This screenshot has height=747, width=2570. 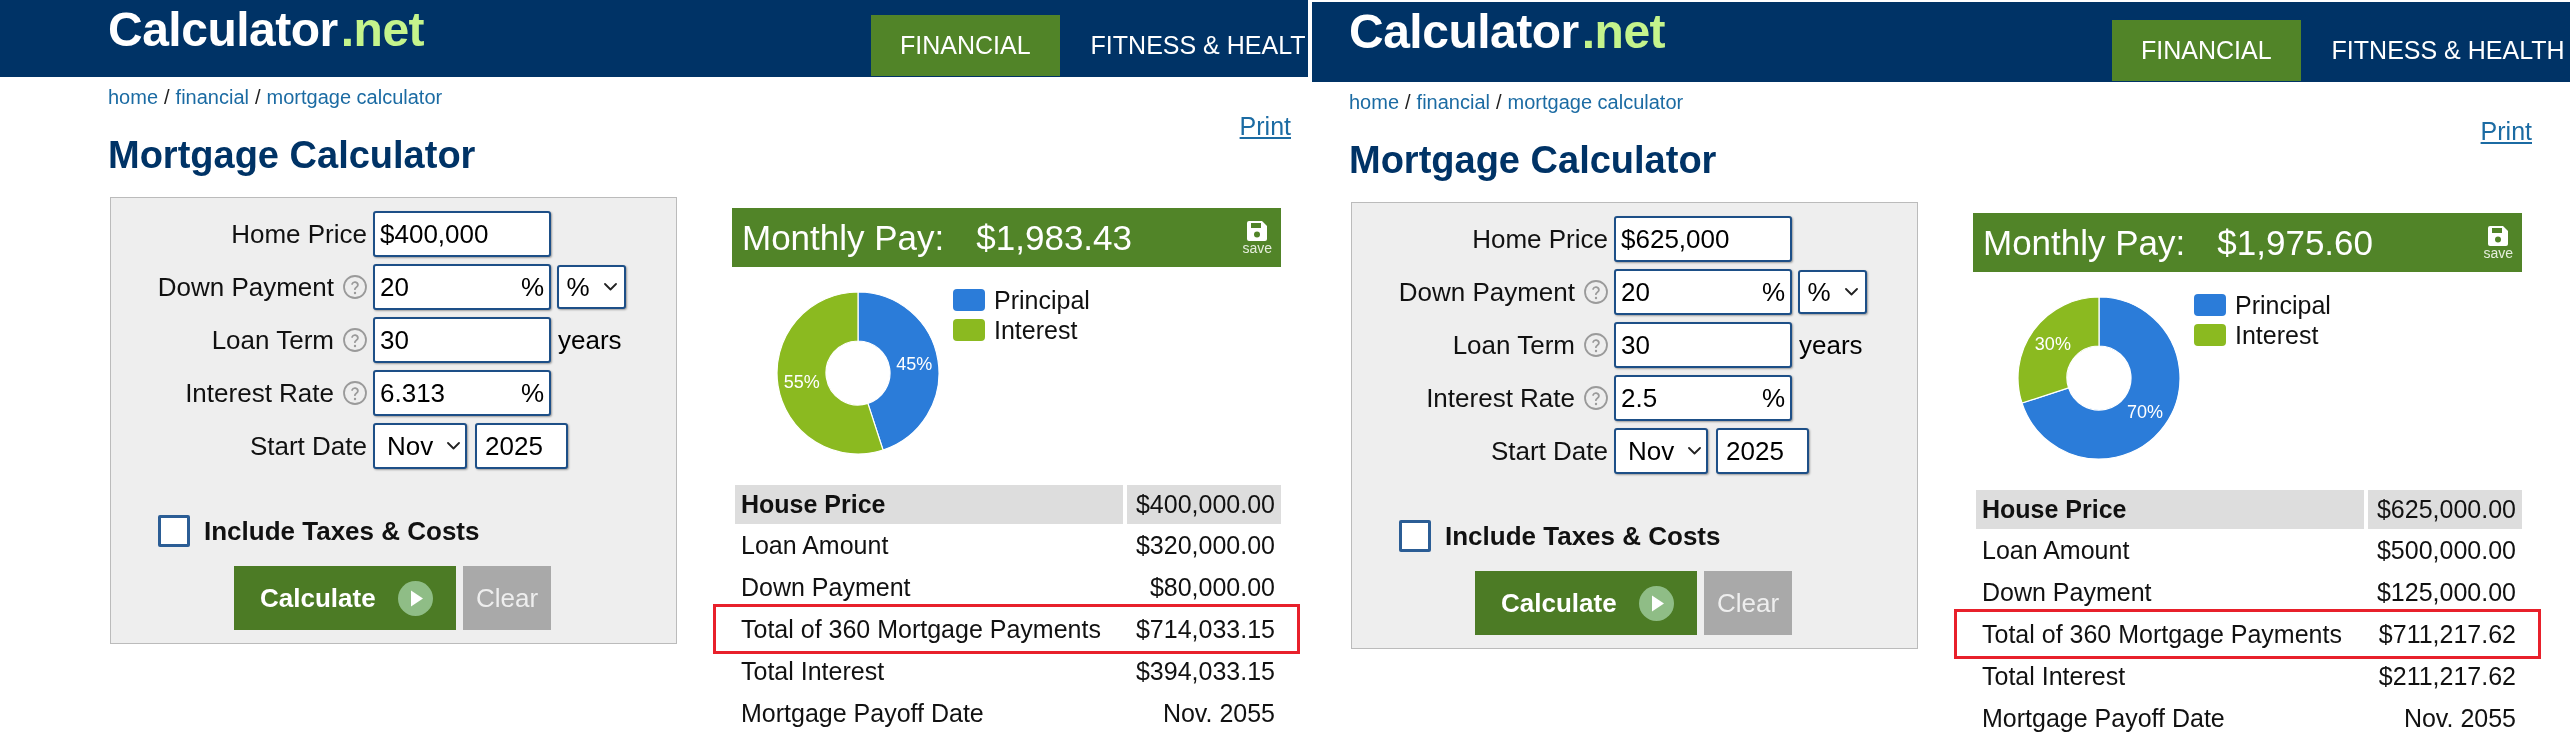 I want to click on nav-tab: FITNESS & HEALTH, so click(x=2432, y=50).